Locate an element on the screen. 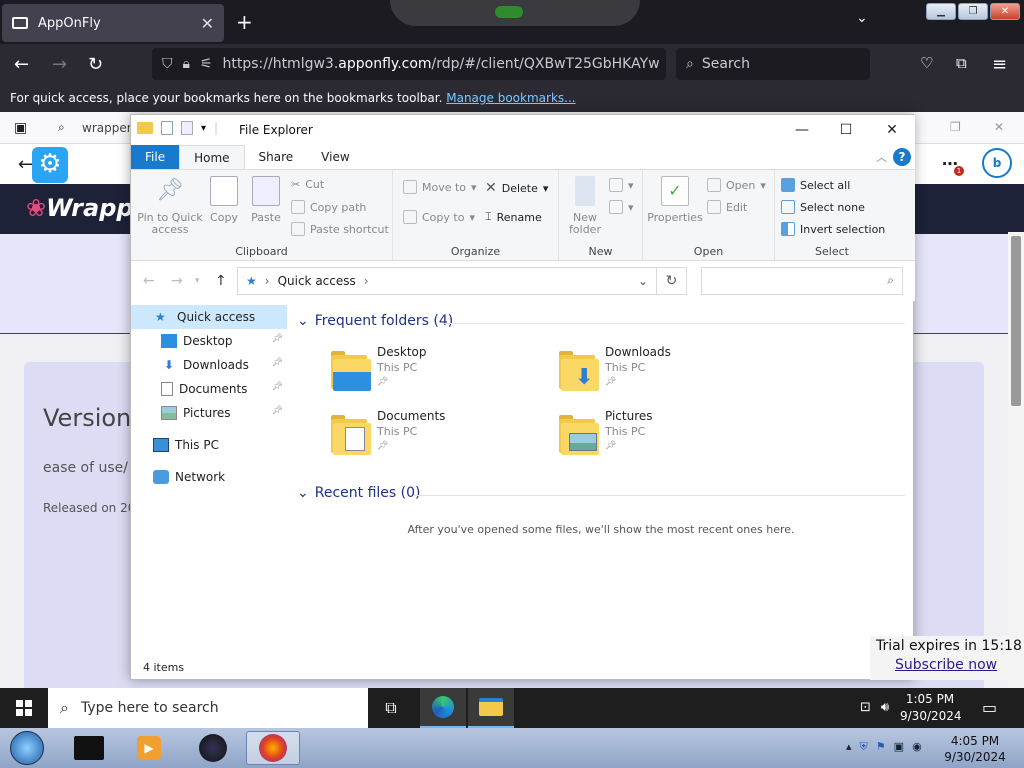 The image size is (1024, 768). qat-dropdown-icon: ▾ is located at coordinates (203, 128).